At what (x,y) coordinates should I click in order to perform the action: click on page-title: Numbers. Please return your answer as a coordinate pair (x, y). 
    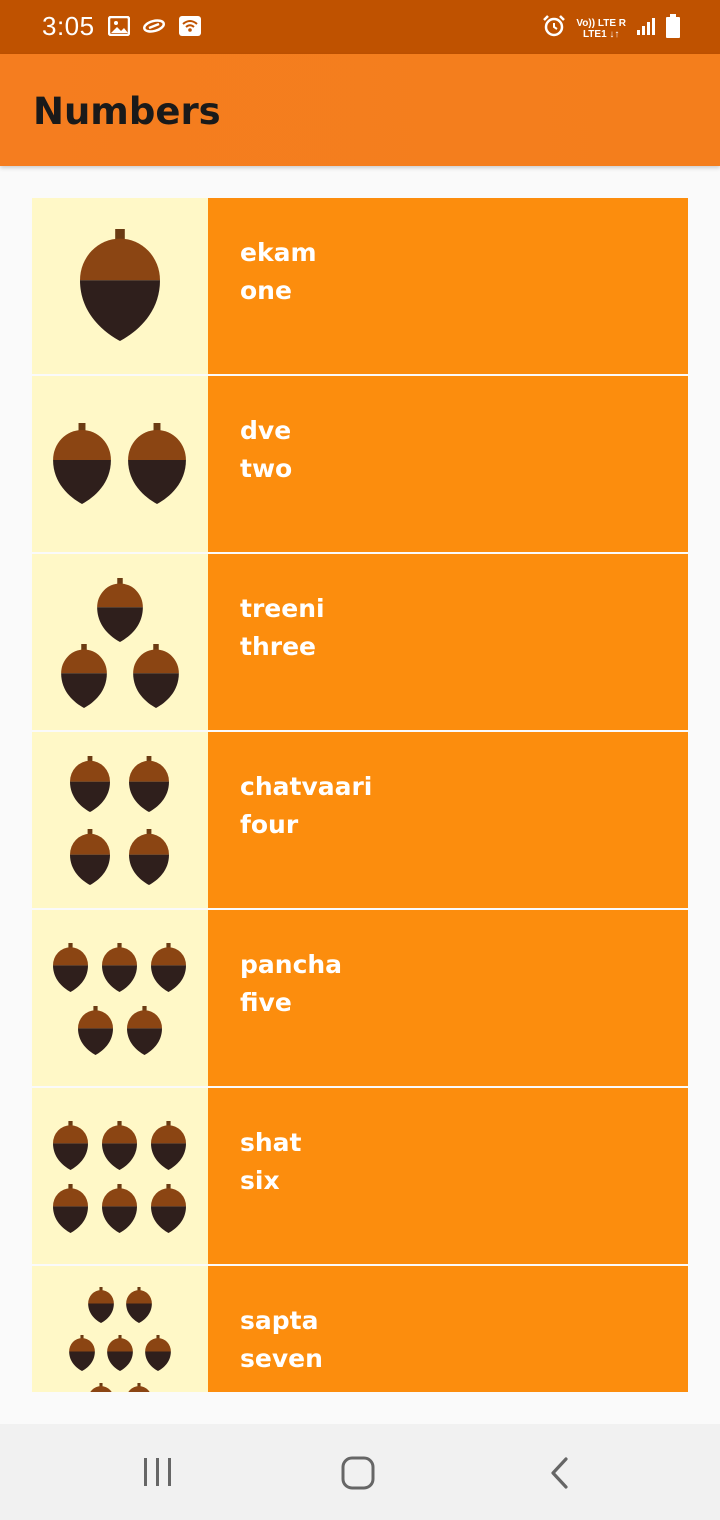
    Looking at the image, I should click on (127, 111).